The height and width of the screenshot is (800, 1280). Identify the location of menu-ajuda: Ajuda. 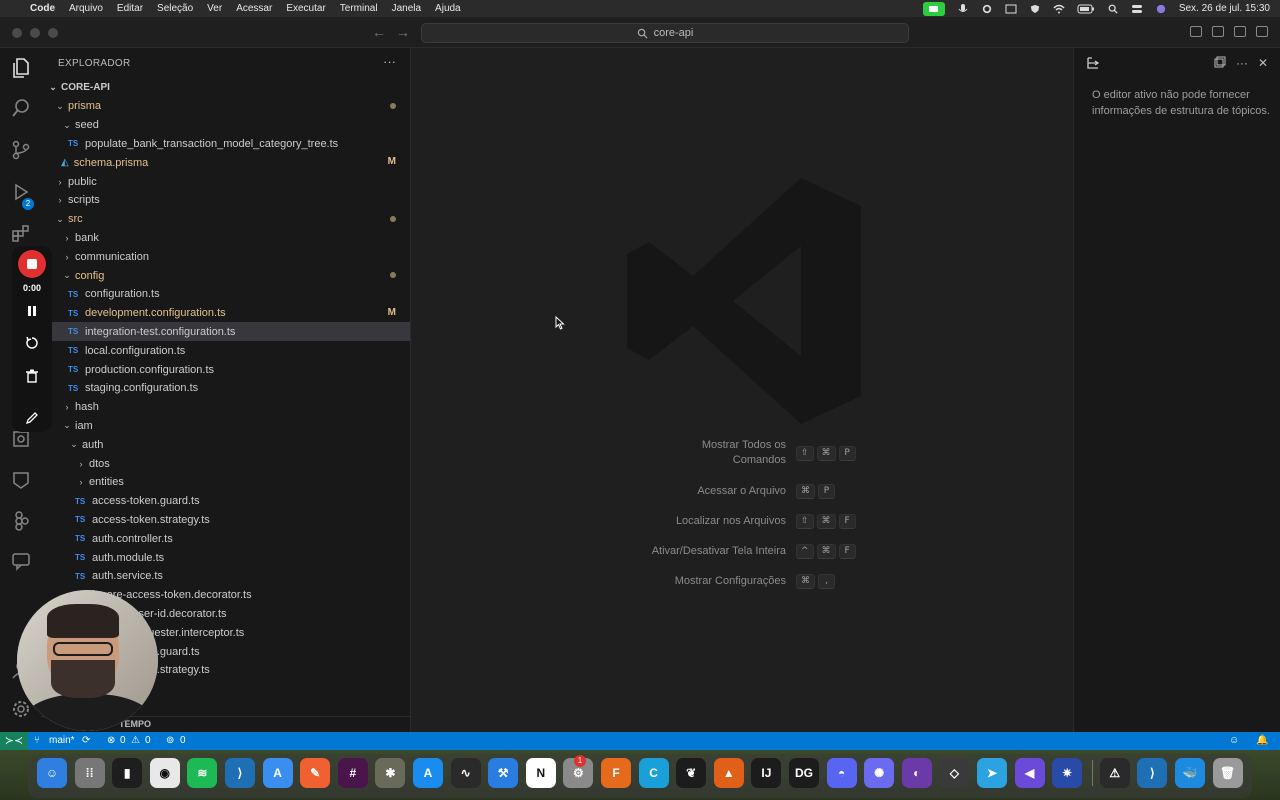
(448, 8).